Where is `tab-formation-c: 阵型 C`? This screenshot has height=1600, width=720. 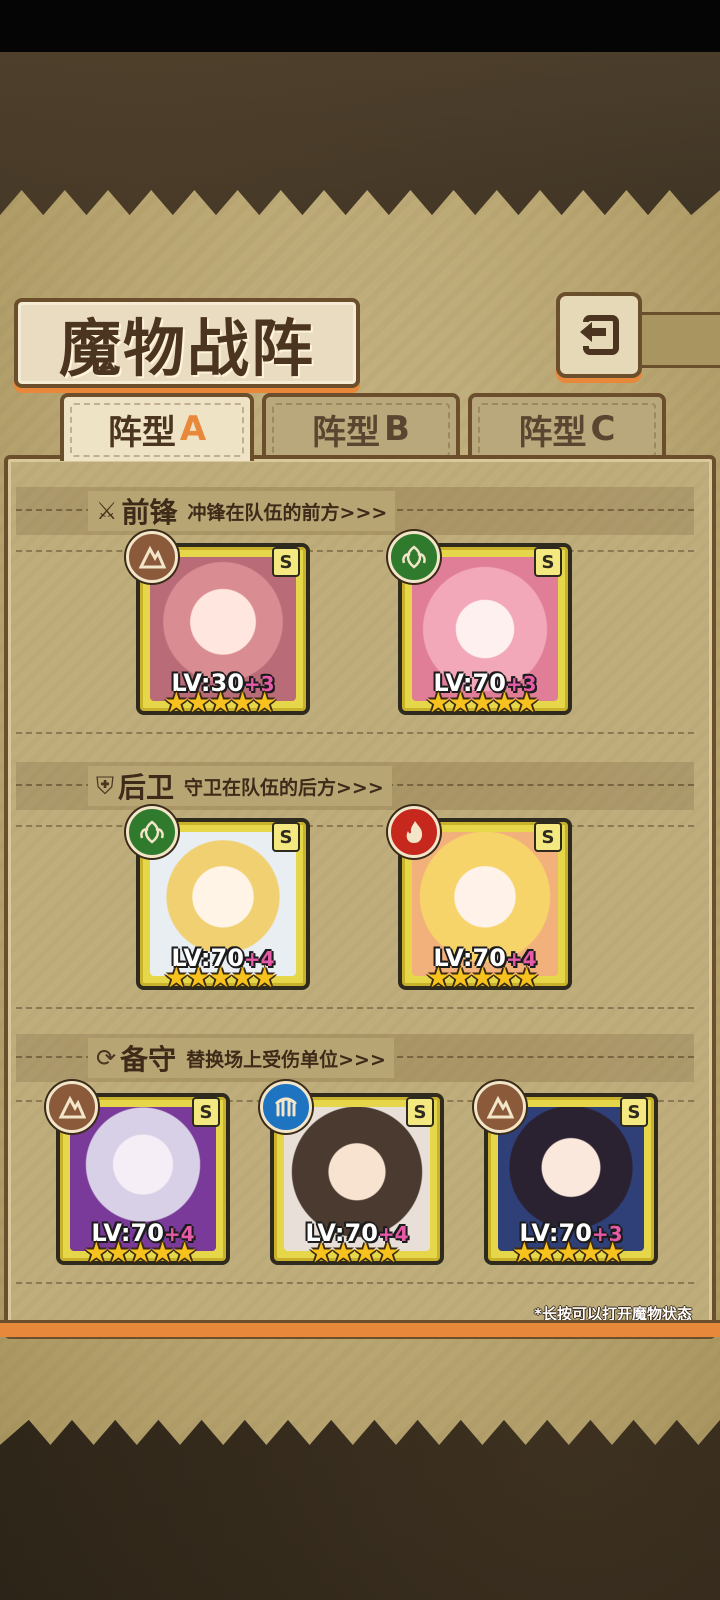 tab-formation-c: 阵型 C is located at coordinates (567, 427).